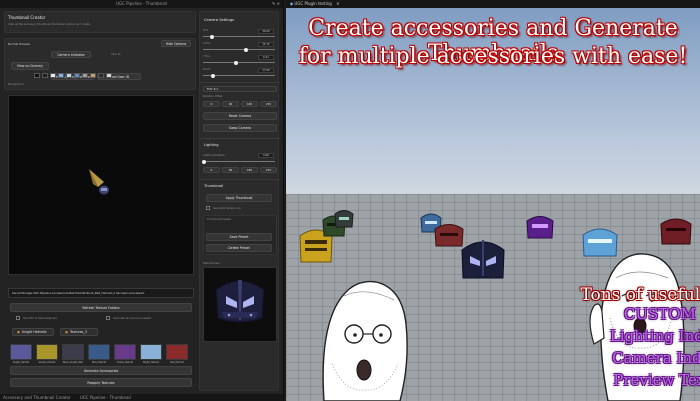  I want to click on rotation-90-button: 90, so click(230, 104).